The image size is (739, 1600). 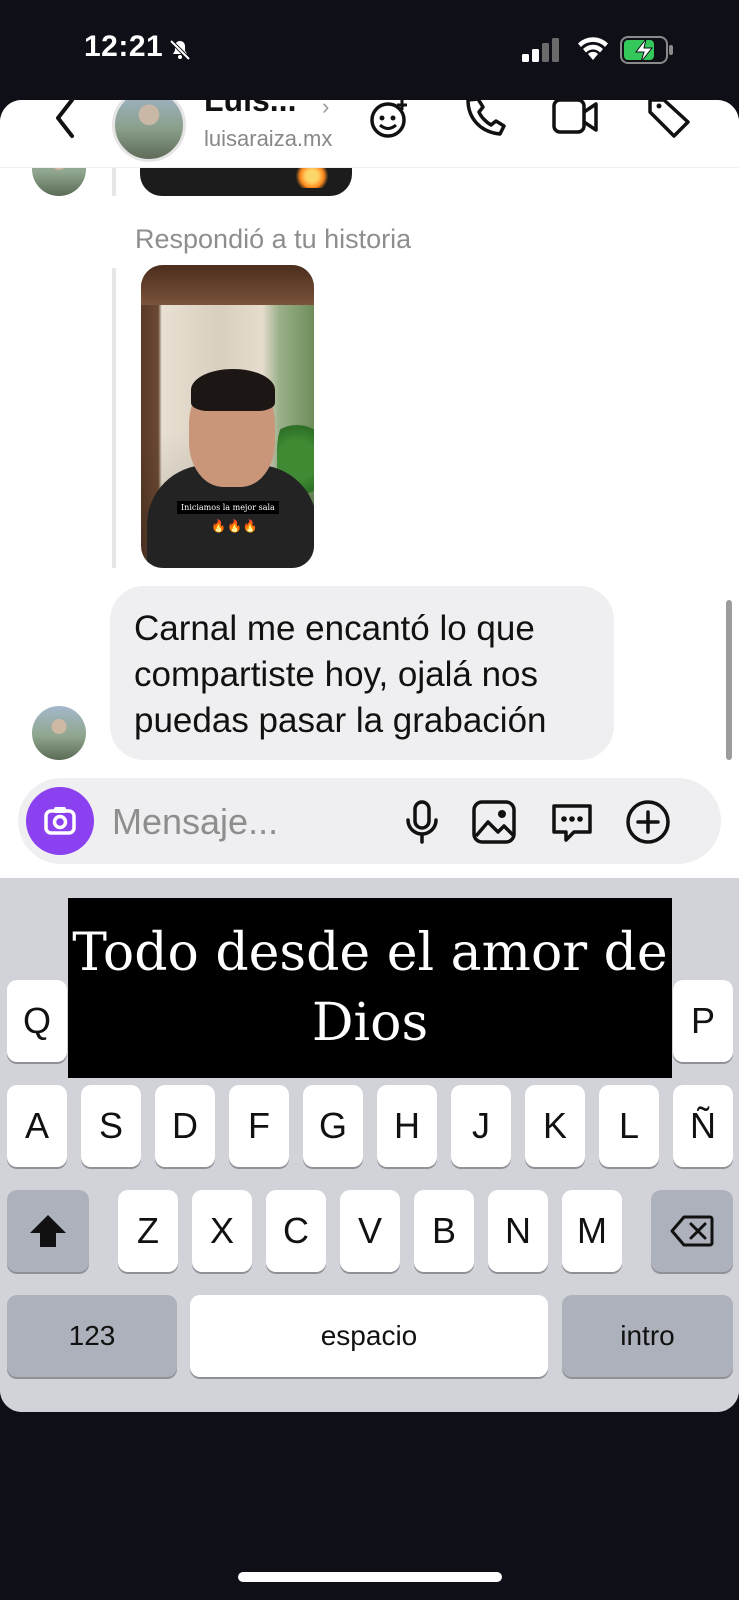 I want to click on story-reply-label: Respondió a tu historia, so click(x=273, y=239).